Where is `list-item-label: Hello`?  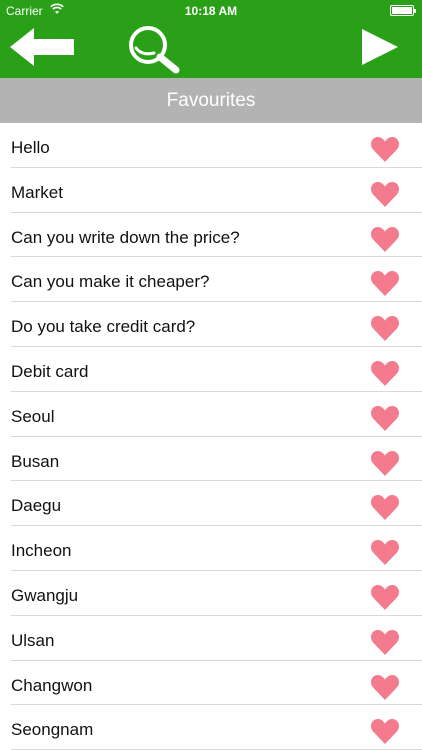
list-item-label: Hello is located at coordinates (30, 147).